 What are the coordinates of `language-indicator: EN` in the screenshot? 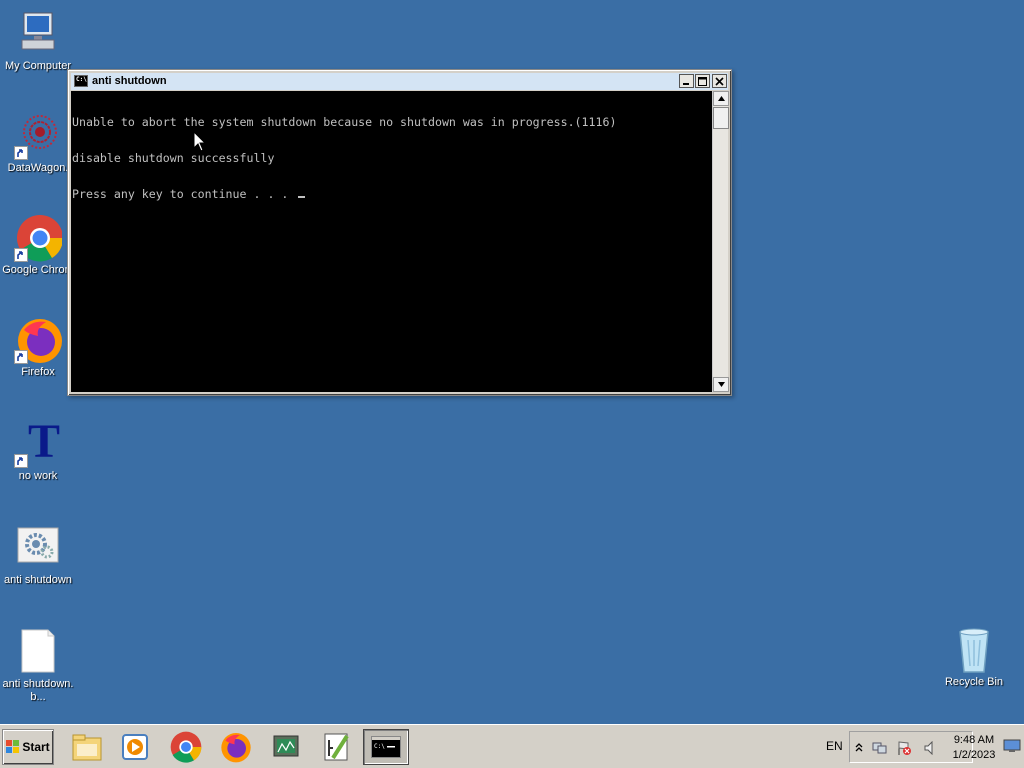 It's located at (834, 746).